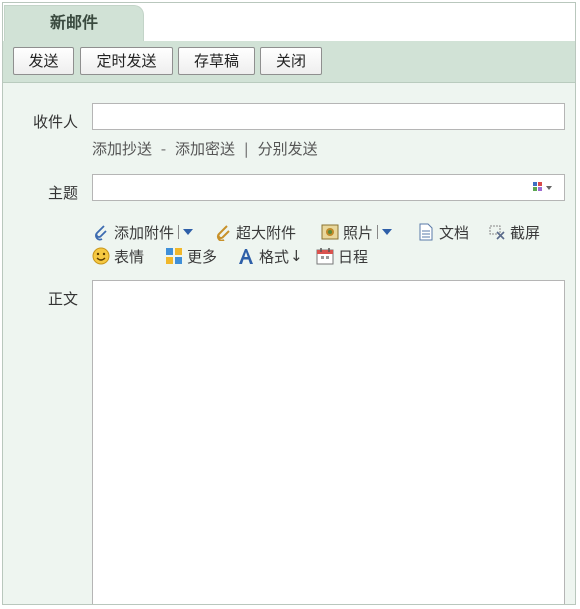 The height and width of the screenshot is (609, 580). Describe the element at coordinates (62, 193) in the screenshot. I see `subject-label: 主题` at that location.